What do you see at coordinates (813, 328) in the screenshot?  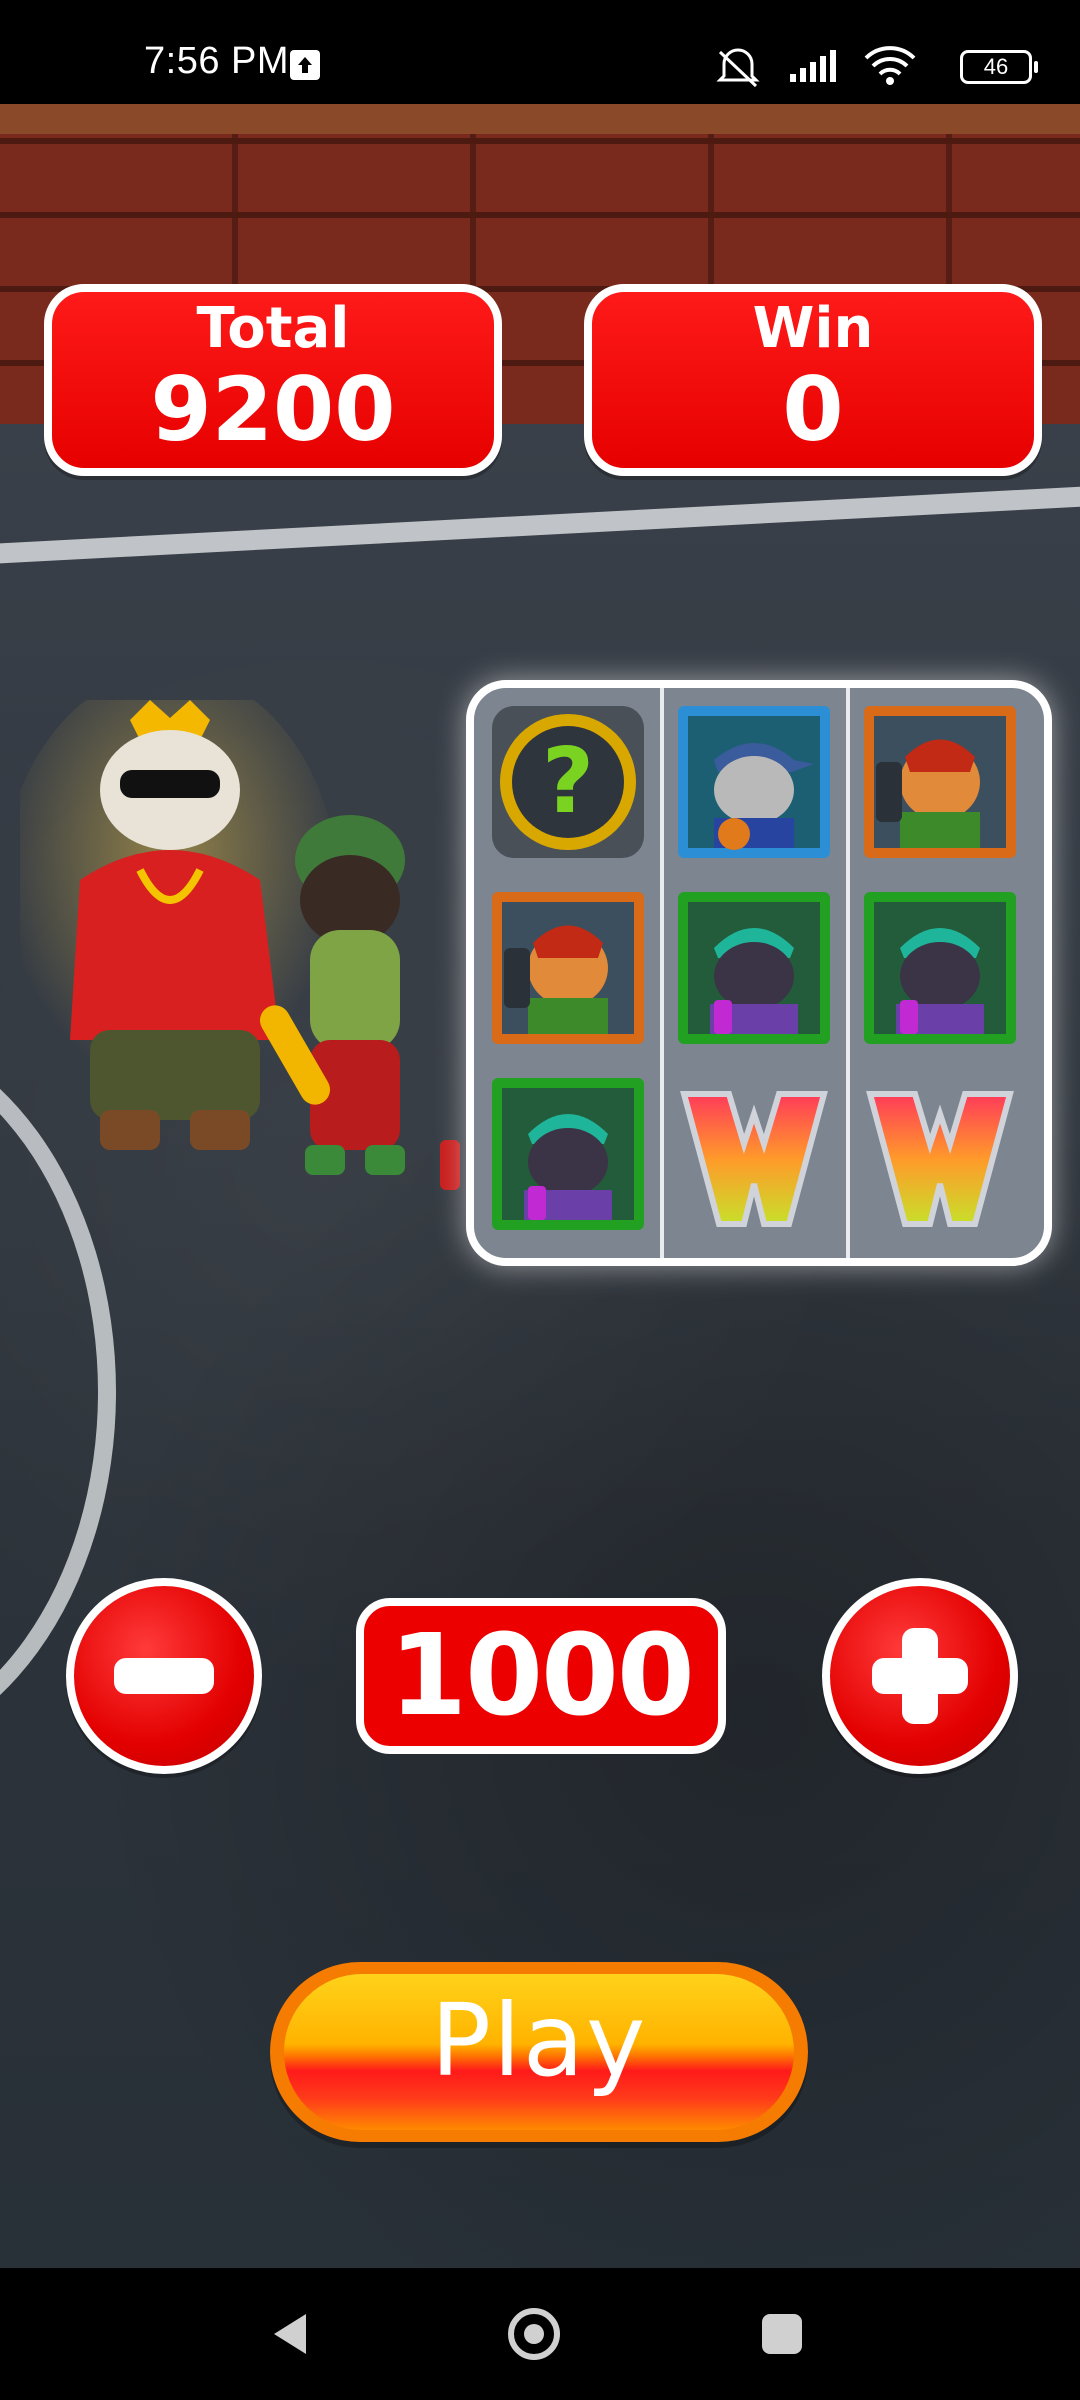 I see `win-label: Win` at bounding box center [813, 328].